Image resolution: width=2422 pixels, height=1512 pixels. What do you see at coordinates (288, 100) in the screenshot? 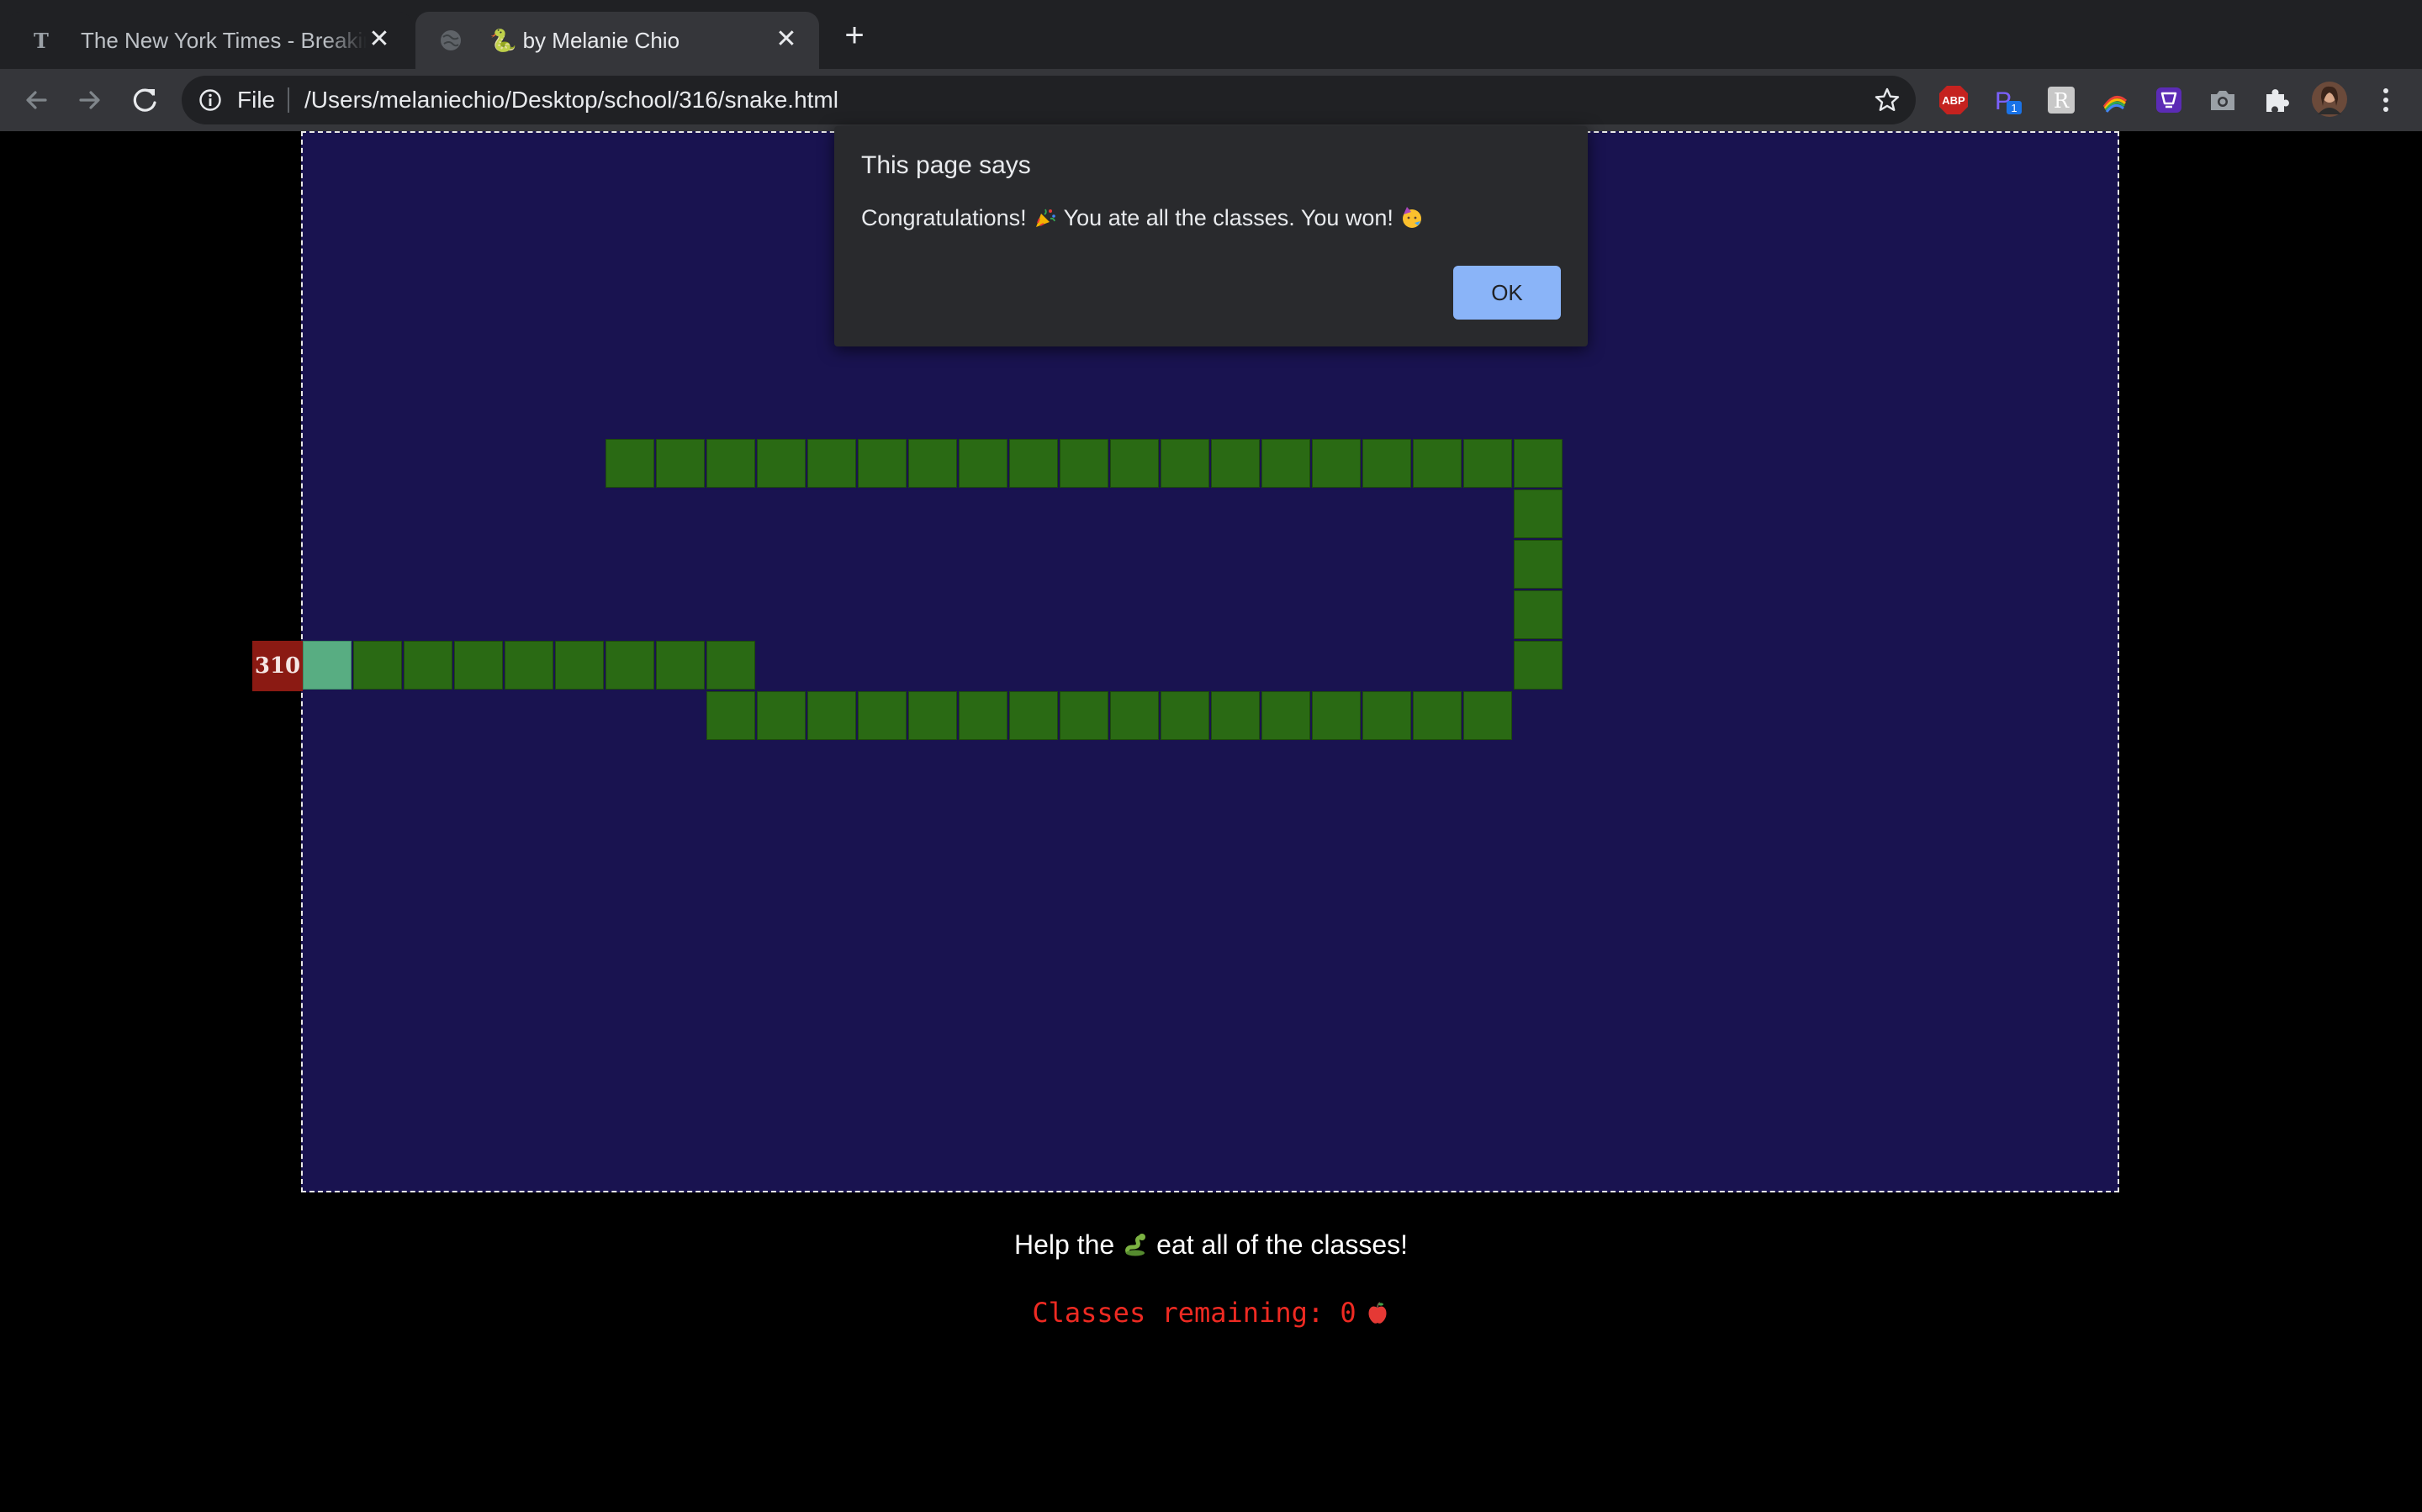
I see `omnibox-divider` at bounding box center [288, 100].